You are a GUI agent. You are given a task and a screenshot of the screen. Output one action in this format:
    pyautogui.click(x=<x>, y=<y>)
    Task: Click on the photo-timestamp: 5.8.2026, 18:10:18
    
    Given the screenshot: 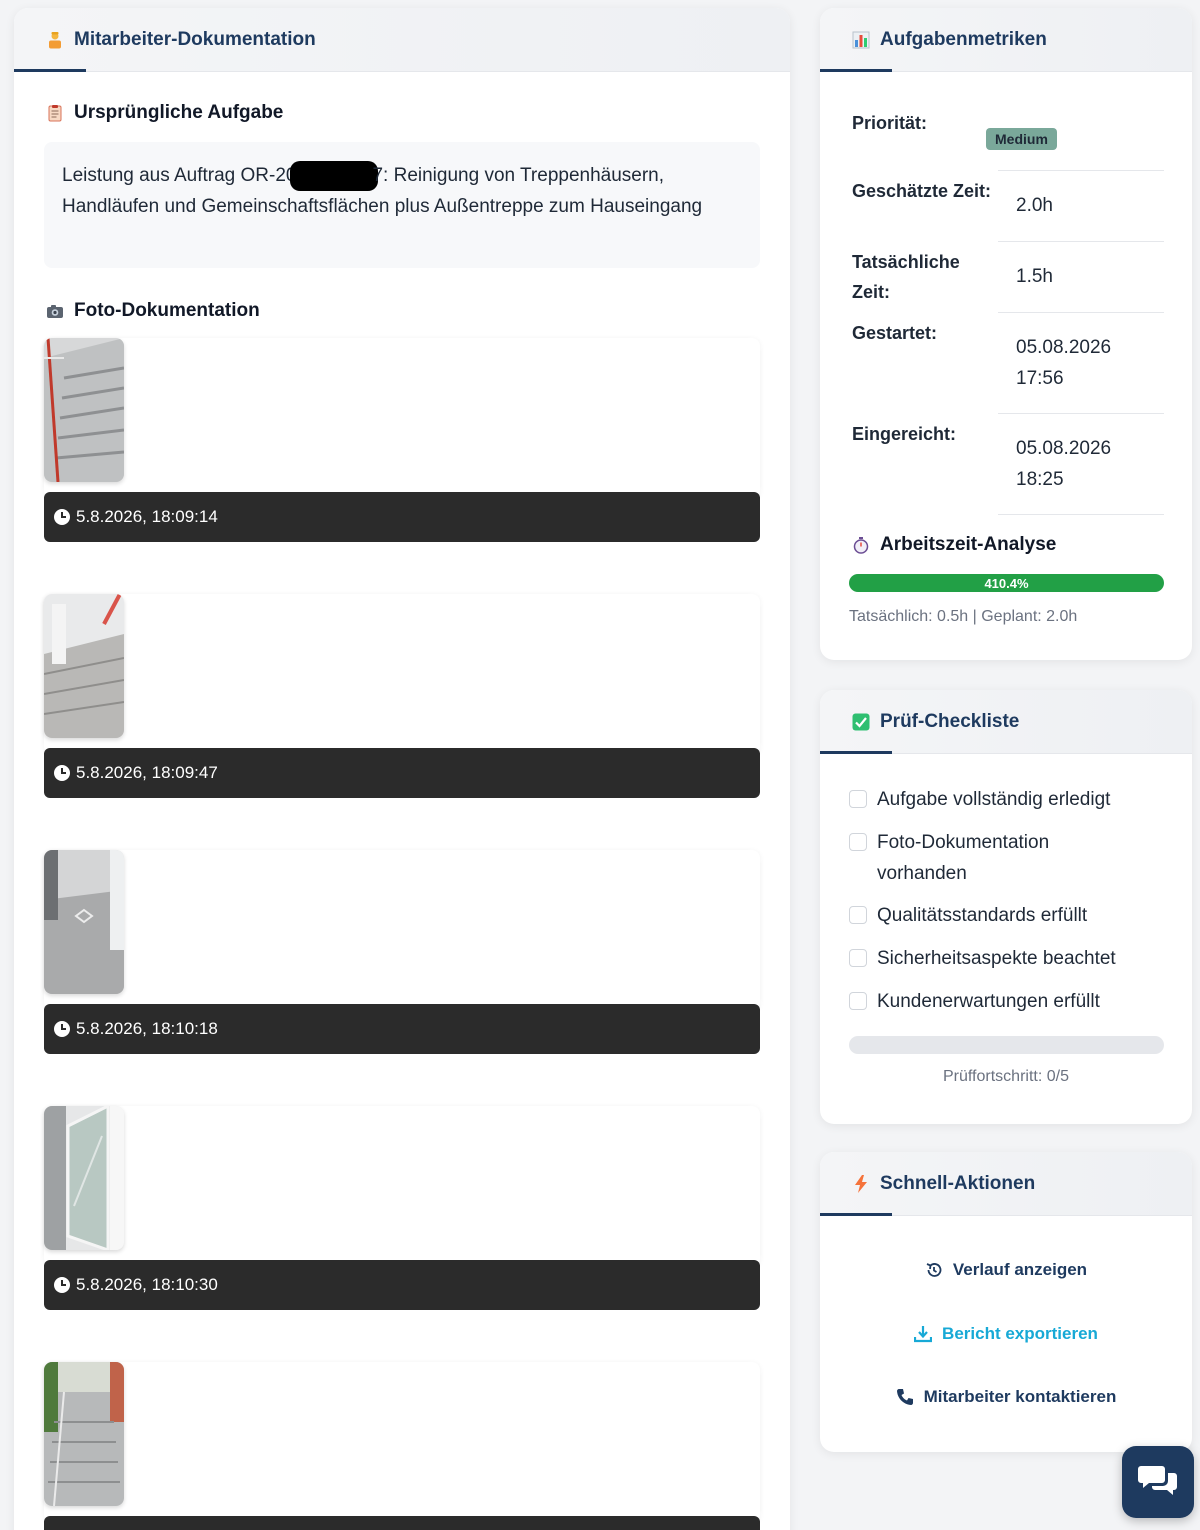 What is the action you would take?
    pyautogui.click(x=147, y=1028)
    